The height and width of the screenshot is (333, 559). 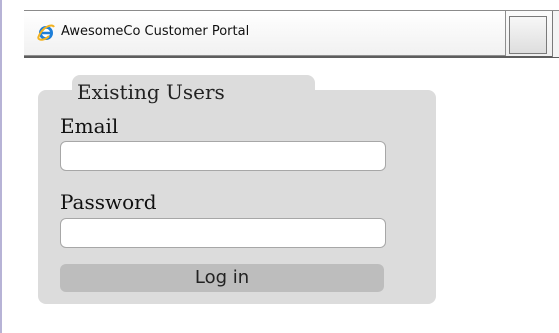 I want to click on password-input, so click(x=223, y=233).